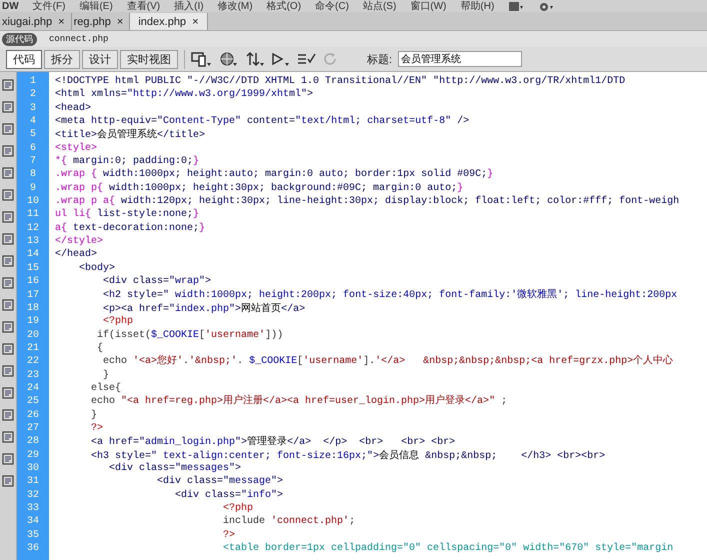  Describe the element at coordinates (100, 349) in the screenshot. I see `code-line: {` at that location.